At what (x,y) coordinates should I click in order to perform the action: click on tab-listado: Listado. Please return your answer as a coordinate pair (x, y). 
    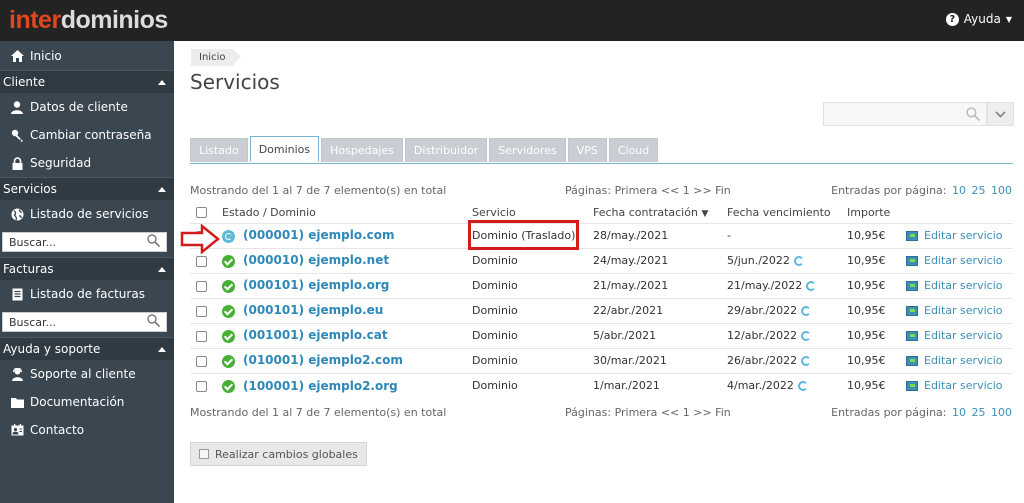
    Looking at the image, I should click on (219, 150).